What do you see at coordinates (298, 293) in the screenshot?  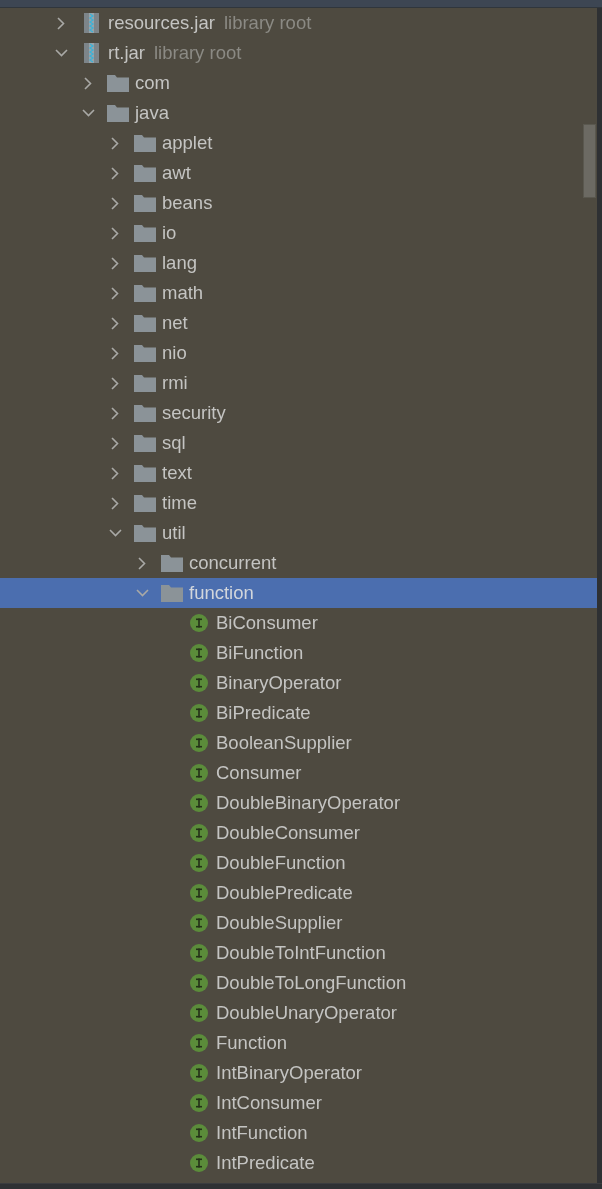 I see `tree-row: math` at bounding box center [298, 293].